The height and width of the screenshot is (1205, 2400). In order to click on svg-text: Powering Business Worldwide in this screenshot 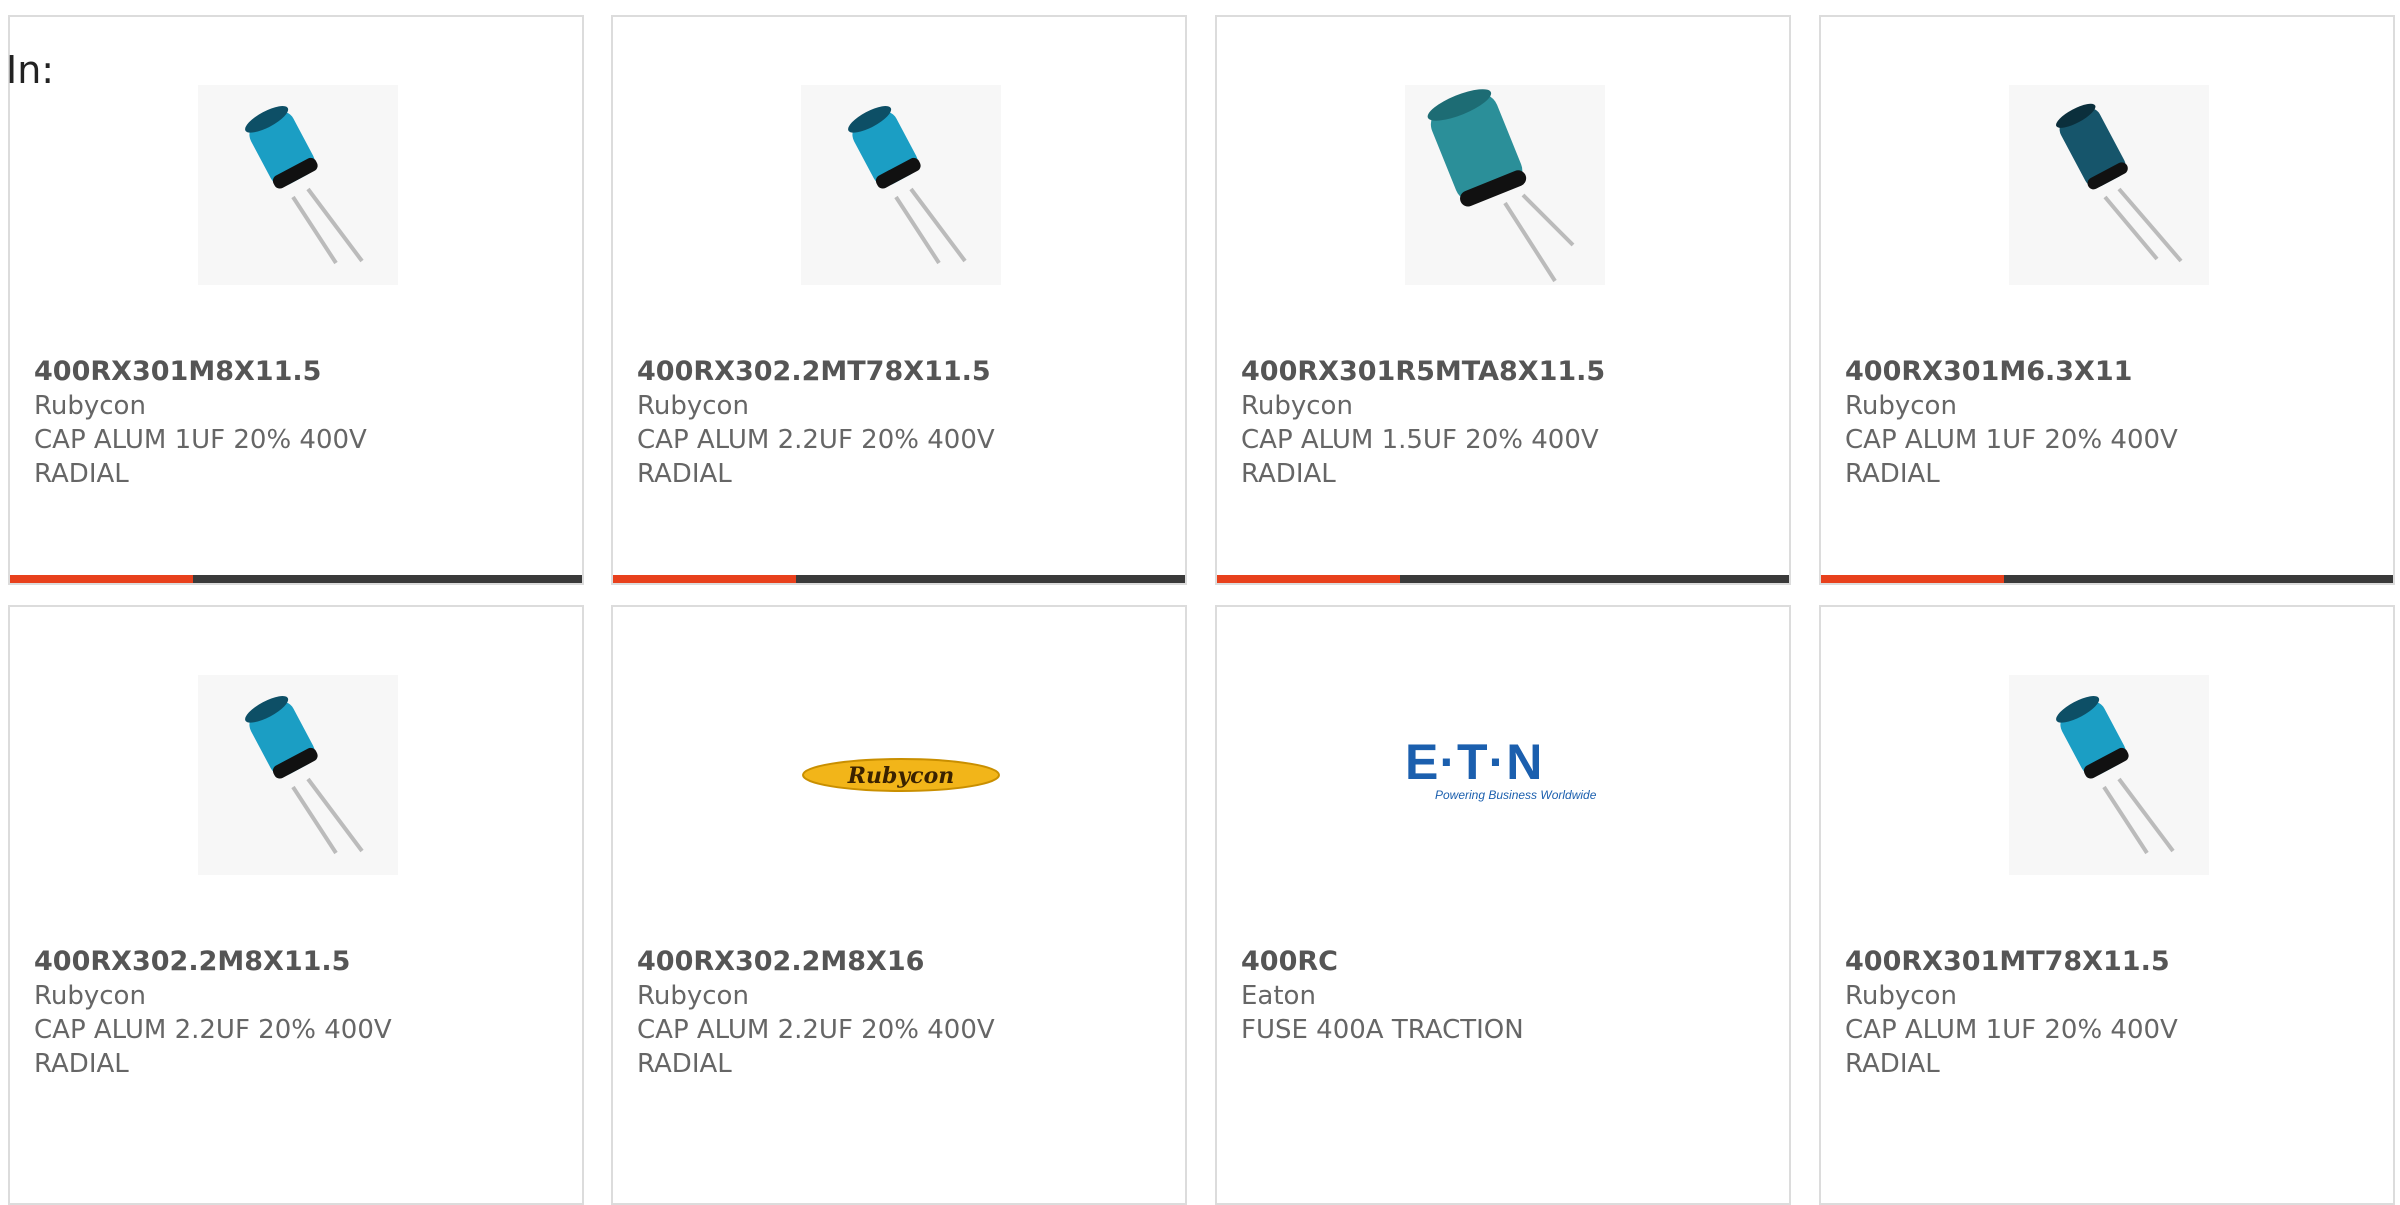, I will do `click(1516, 795)`.